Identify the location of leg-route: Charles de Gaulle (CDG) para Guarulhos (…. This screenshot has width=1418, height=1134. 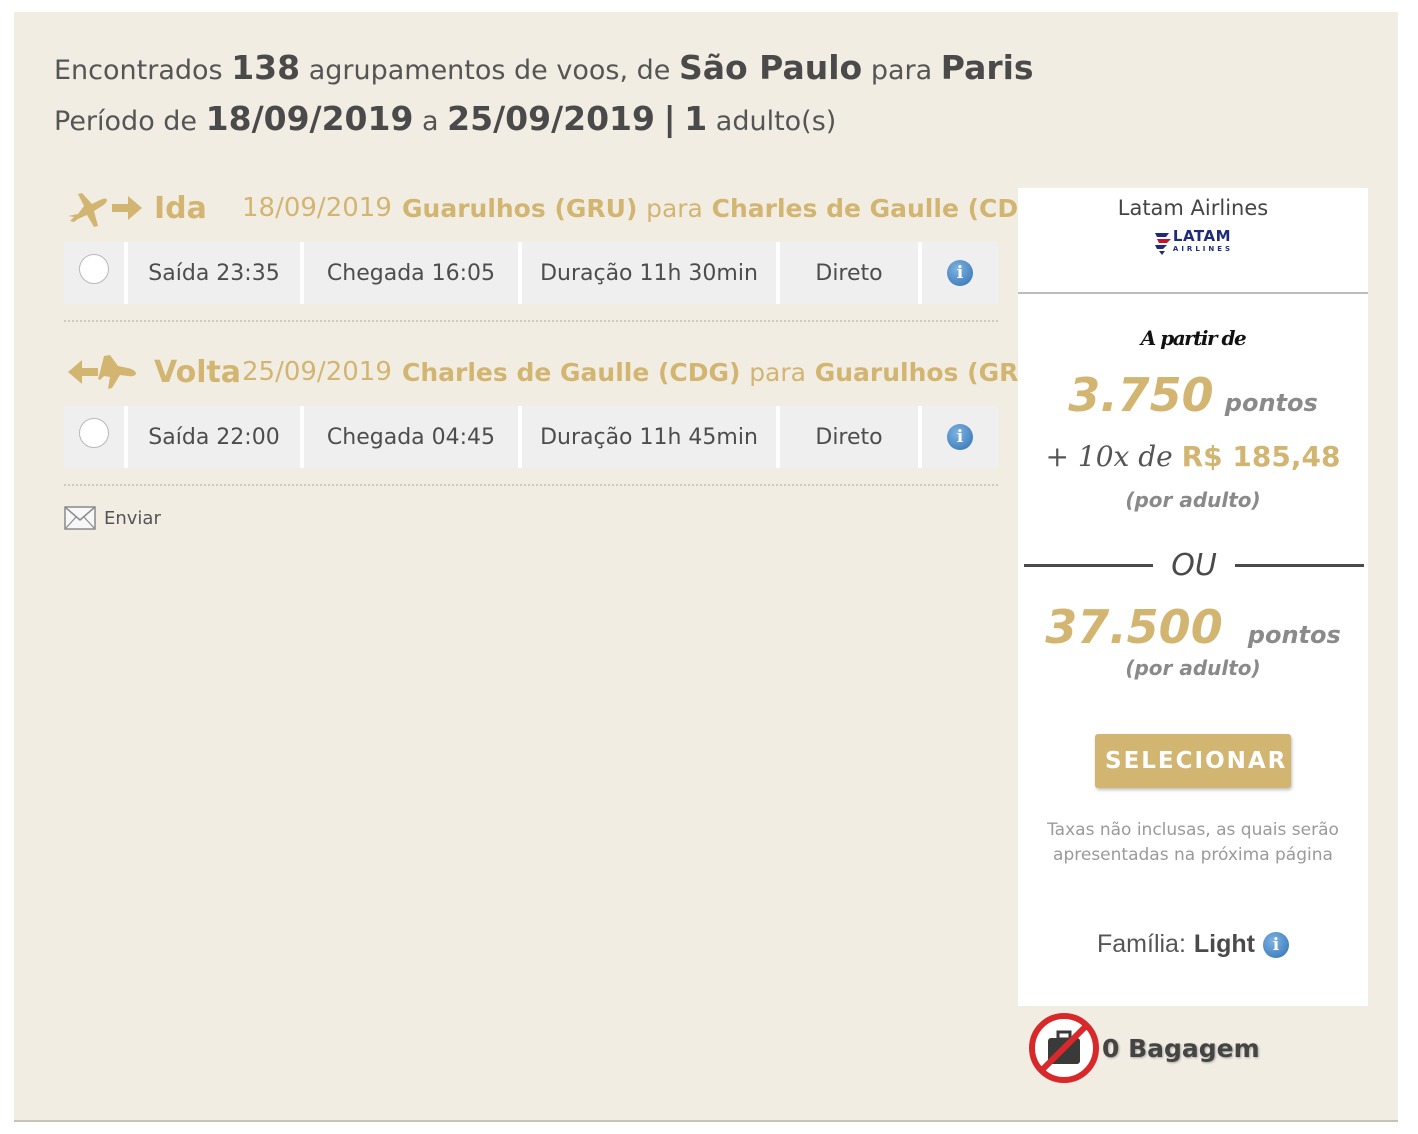
(726, 372).